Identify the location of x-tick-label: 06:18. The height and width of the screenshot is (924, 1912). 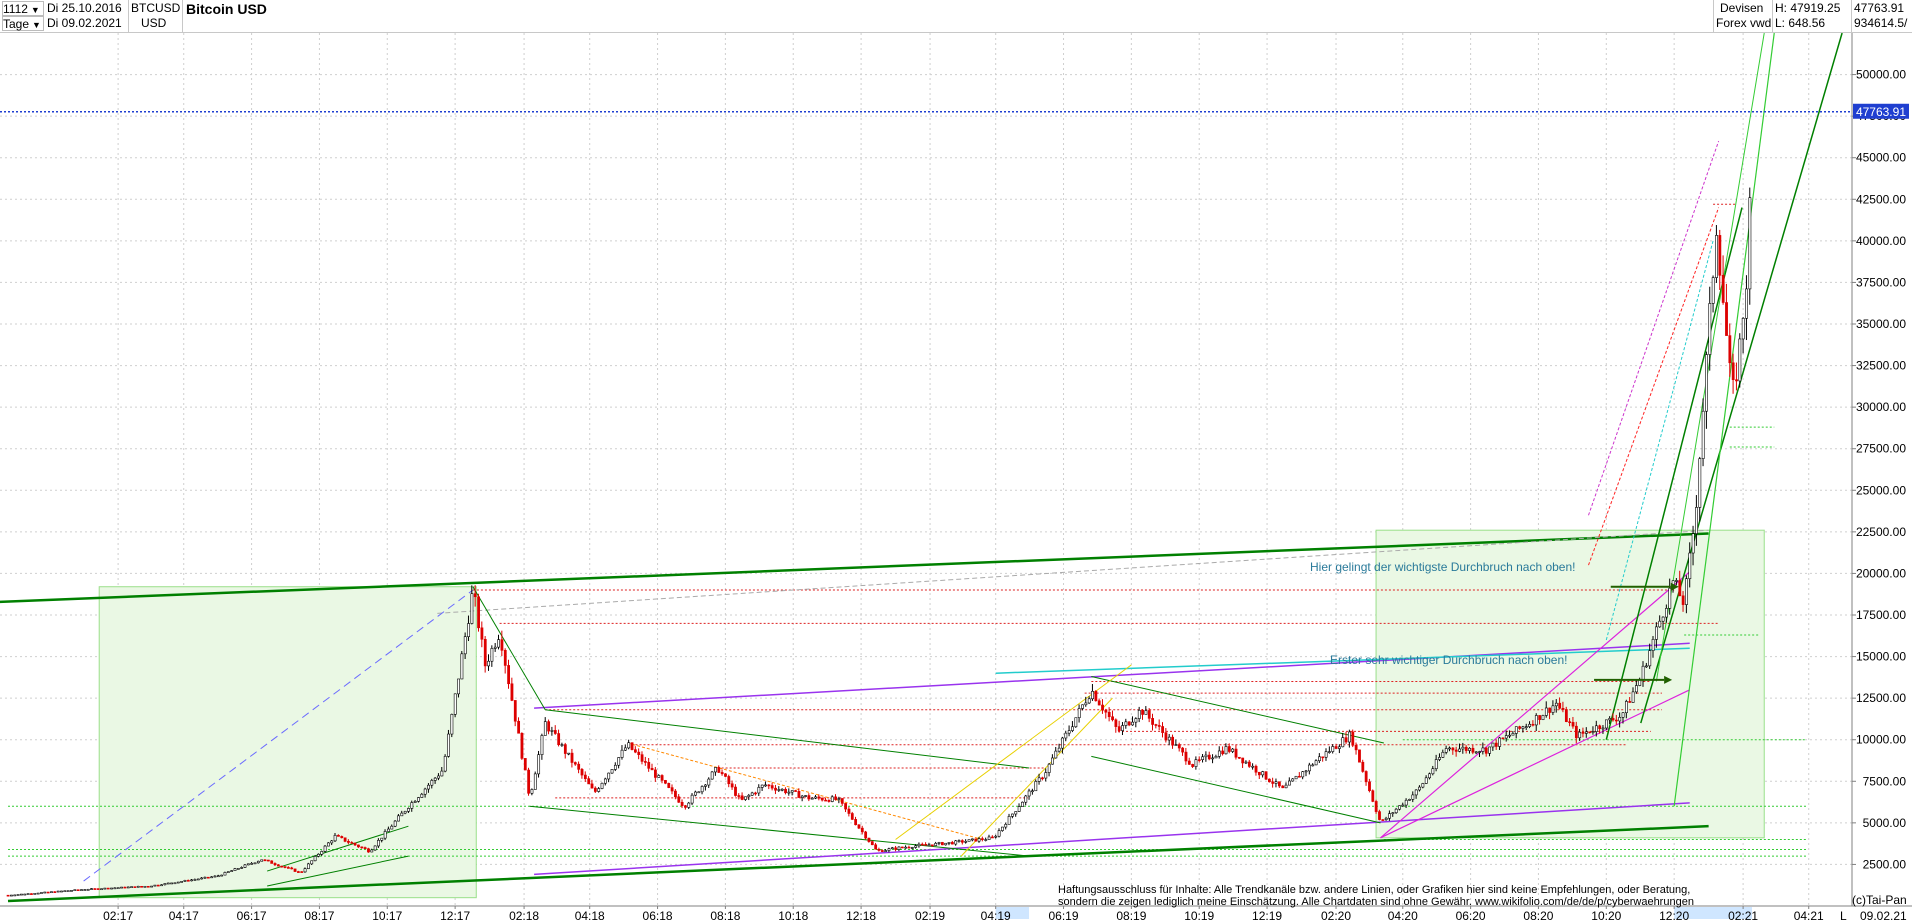
(658, 916).